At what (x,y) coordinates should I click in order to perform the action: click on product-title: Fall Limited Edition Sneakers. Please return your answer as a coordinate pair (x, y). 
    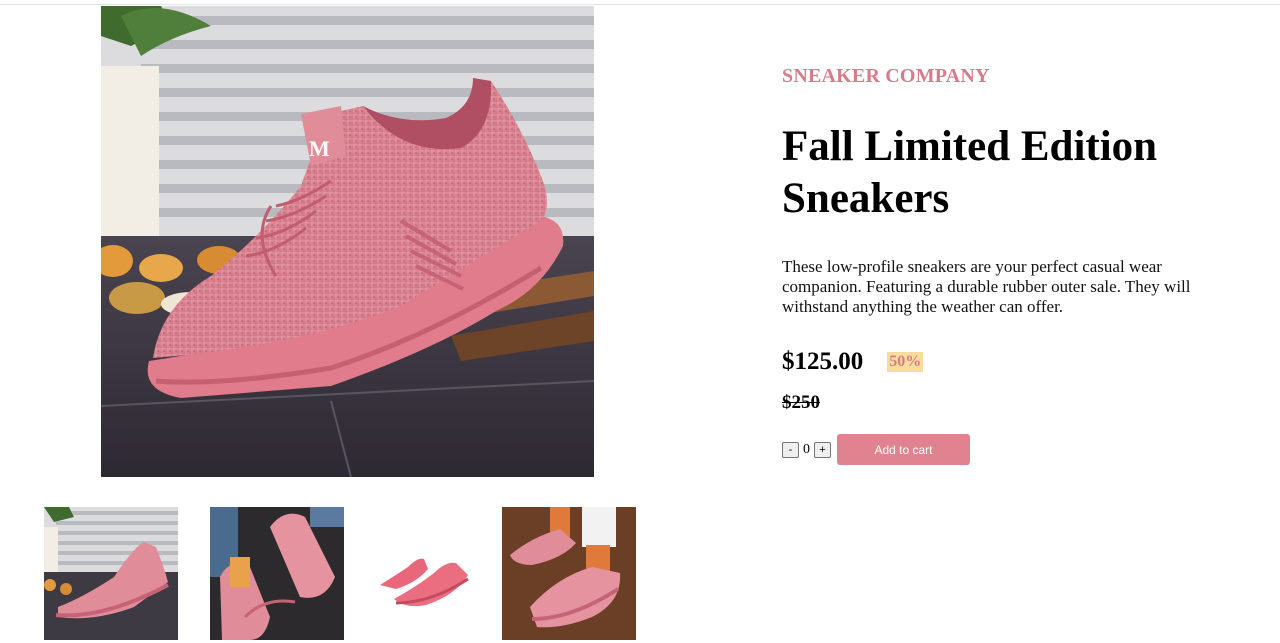
    Looking at the image, I should click on (970, 172).